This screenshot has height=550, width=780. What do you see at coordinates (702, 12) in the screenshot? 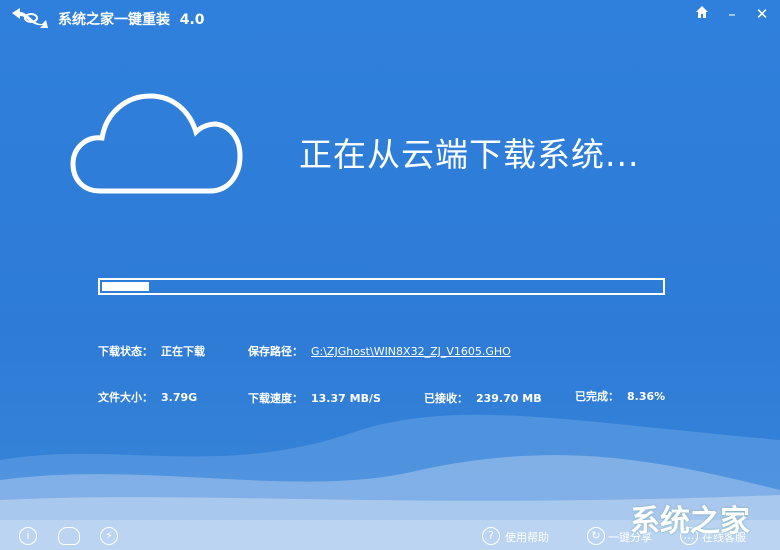
I see `home-icon` at bounding box center [702, 12].